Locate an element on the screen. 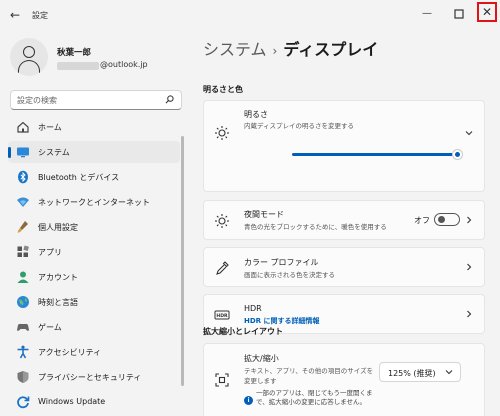 The image size is (500, 416). sidebar-item-label: ホーム is located at coordinates (50, 127).